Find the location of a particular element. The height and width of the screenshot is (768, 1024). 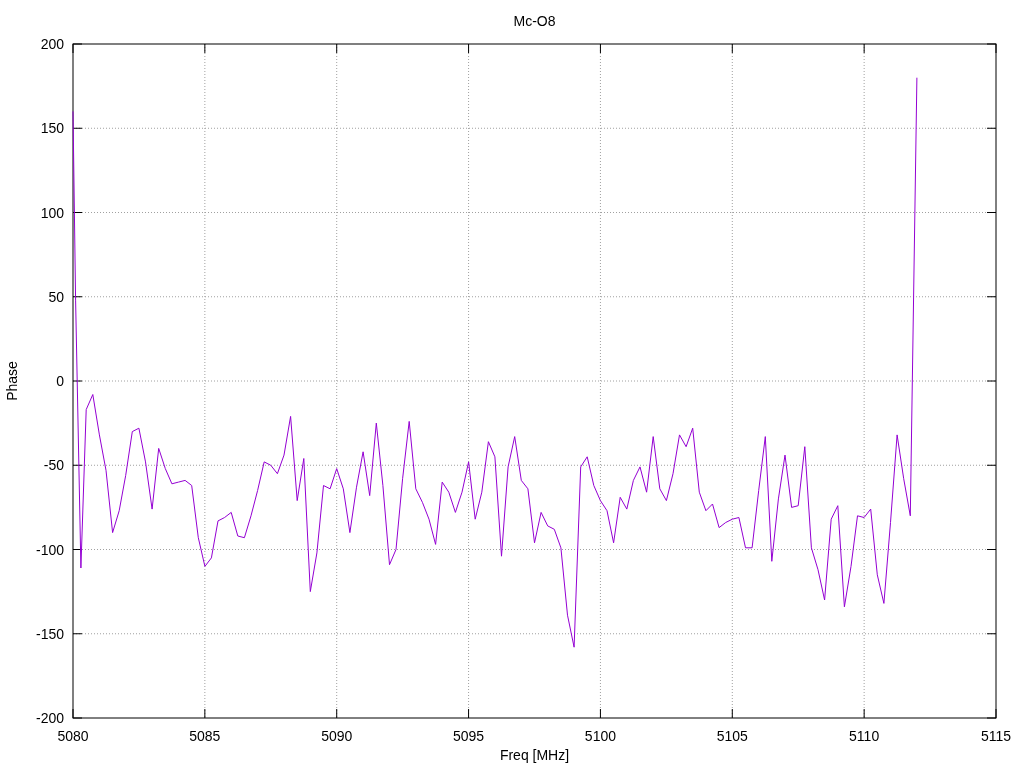

tick-label: 5085 is located at coordinates (205, 736).